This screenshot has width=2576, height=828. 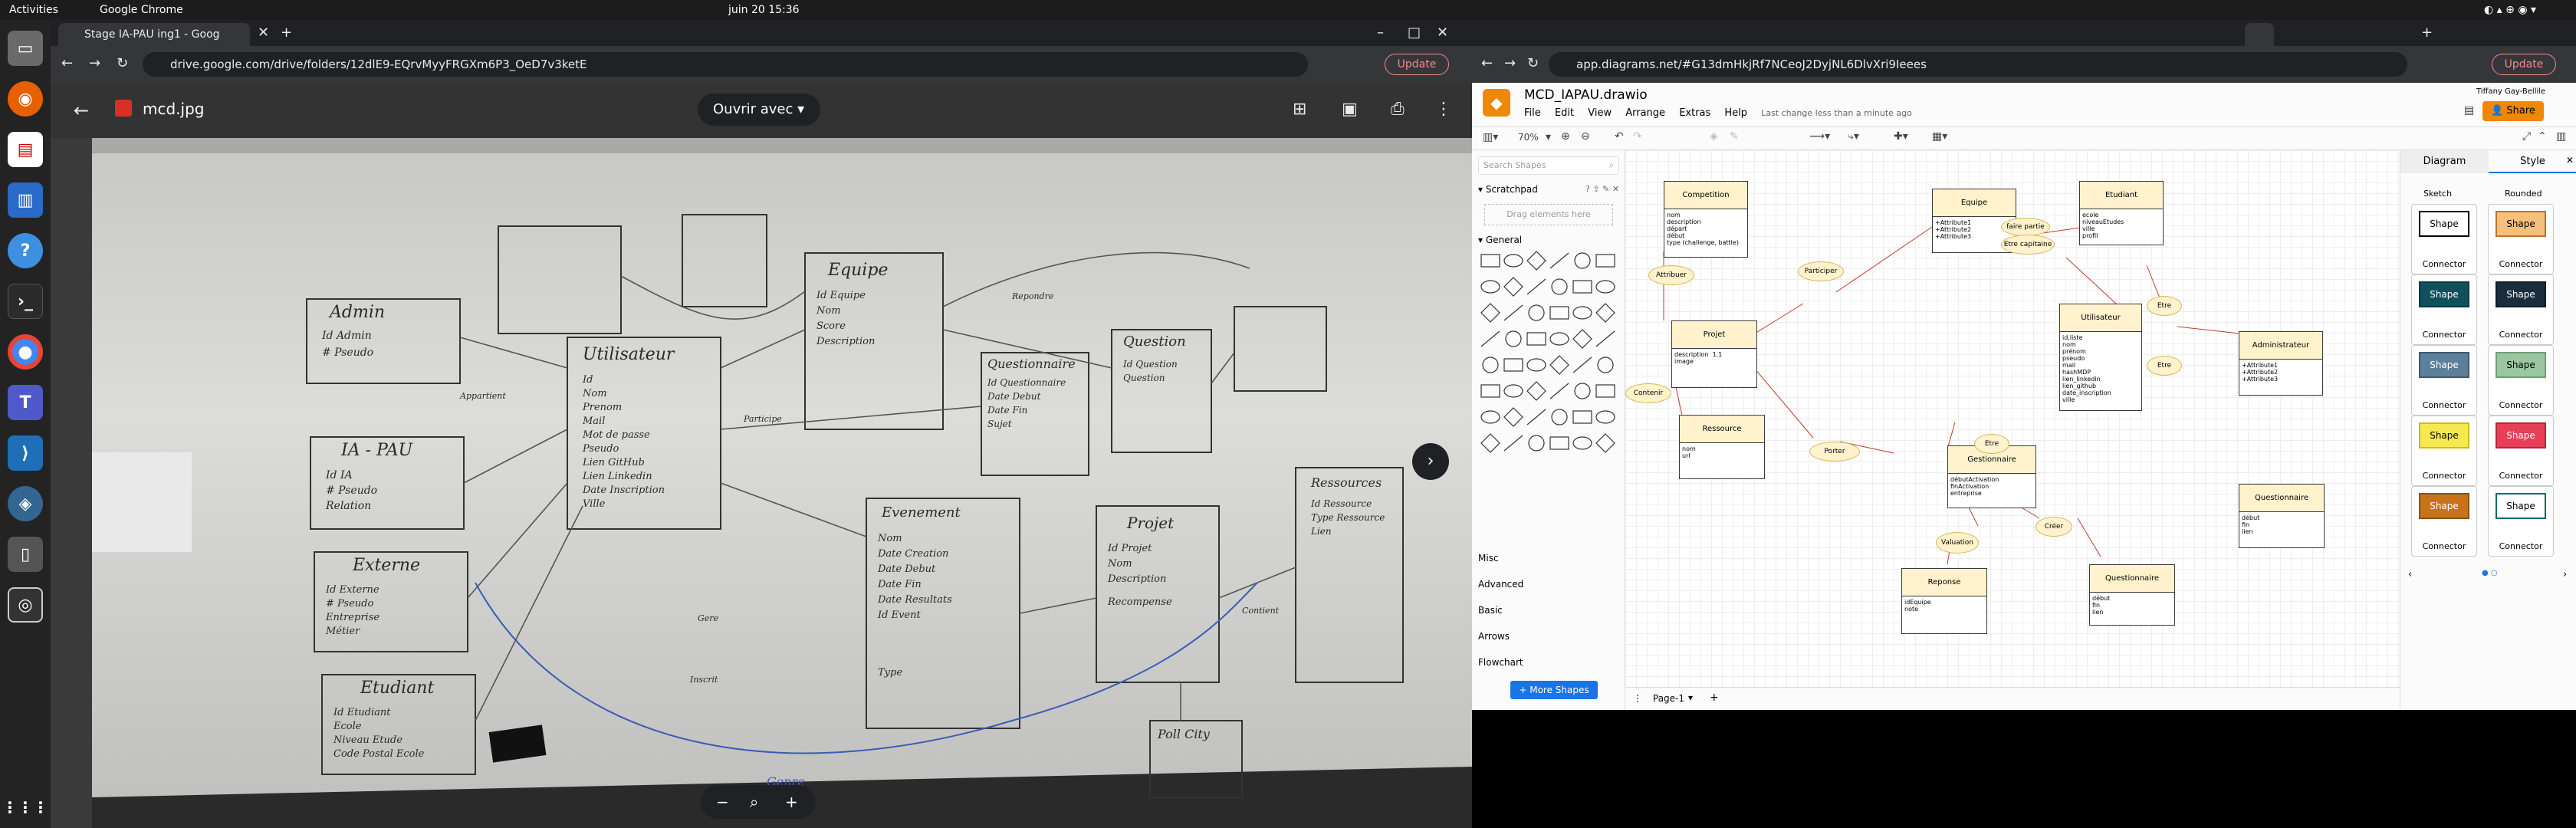 I want to click on relation-3: Porter, so click(x=1835, y=452).